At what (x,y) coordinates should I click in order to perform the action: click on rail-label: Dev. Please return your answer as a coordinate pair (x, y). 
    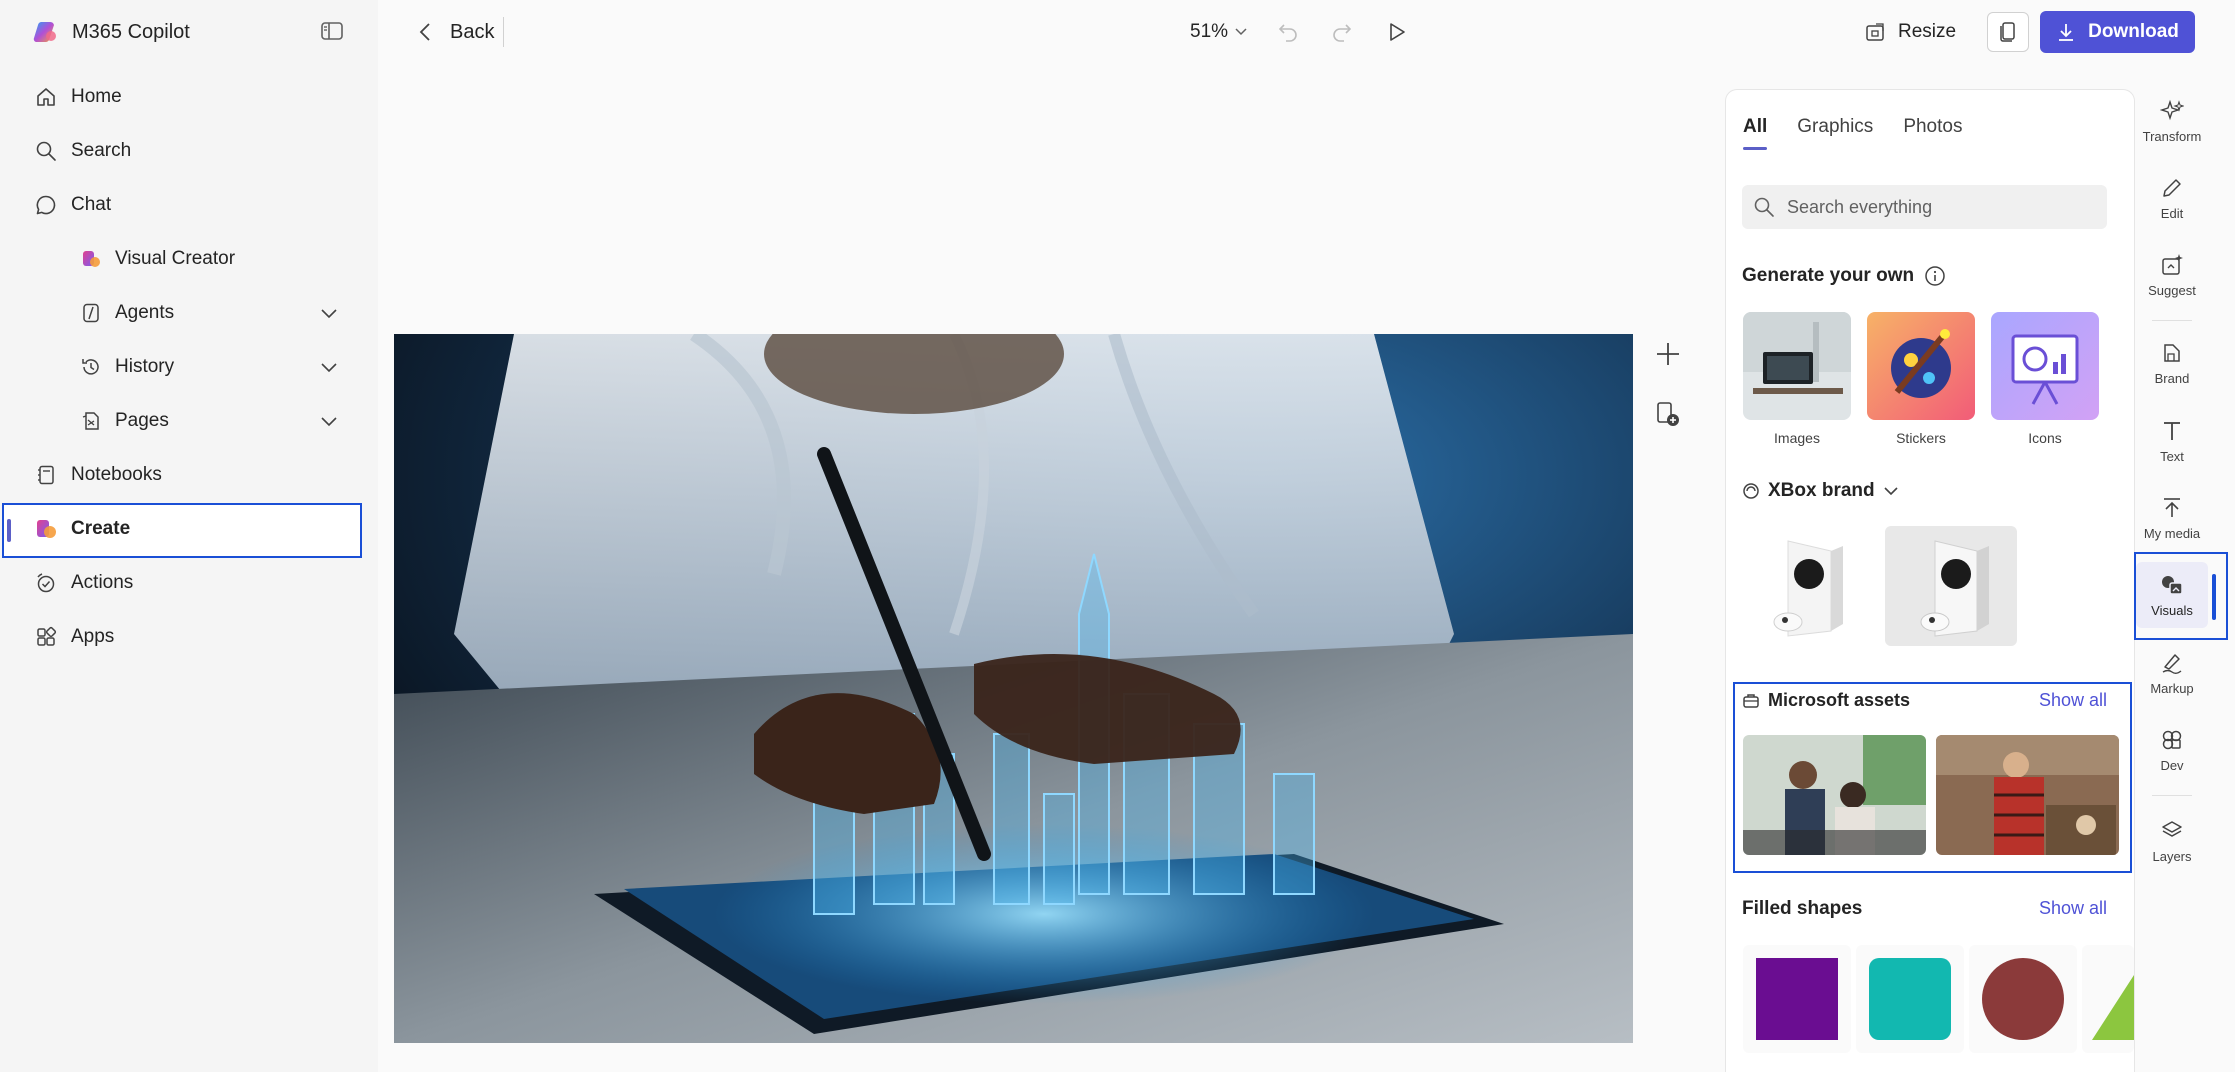
    Looking at the image, I should click on (2172, 765).